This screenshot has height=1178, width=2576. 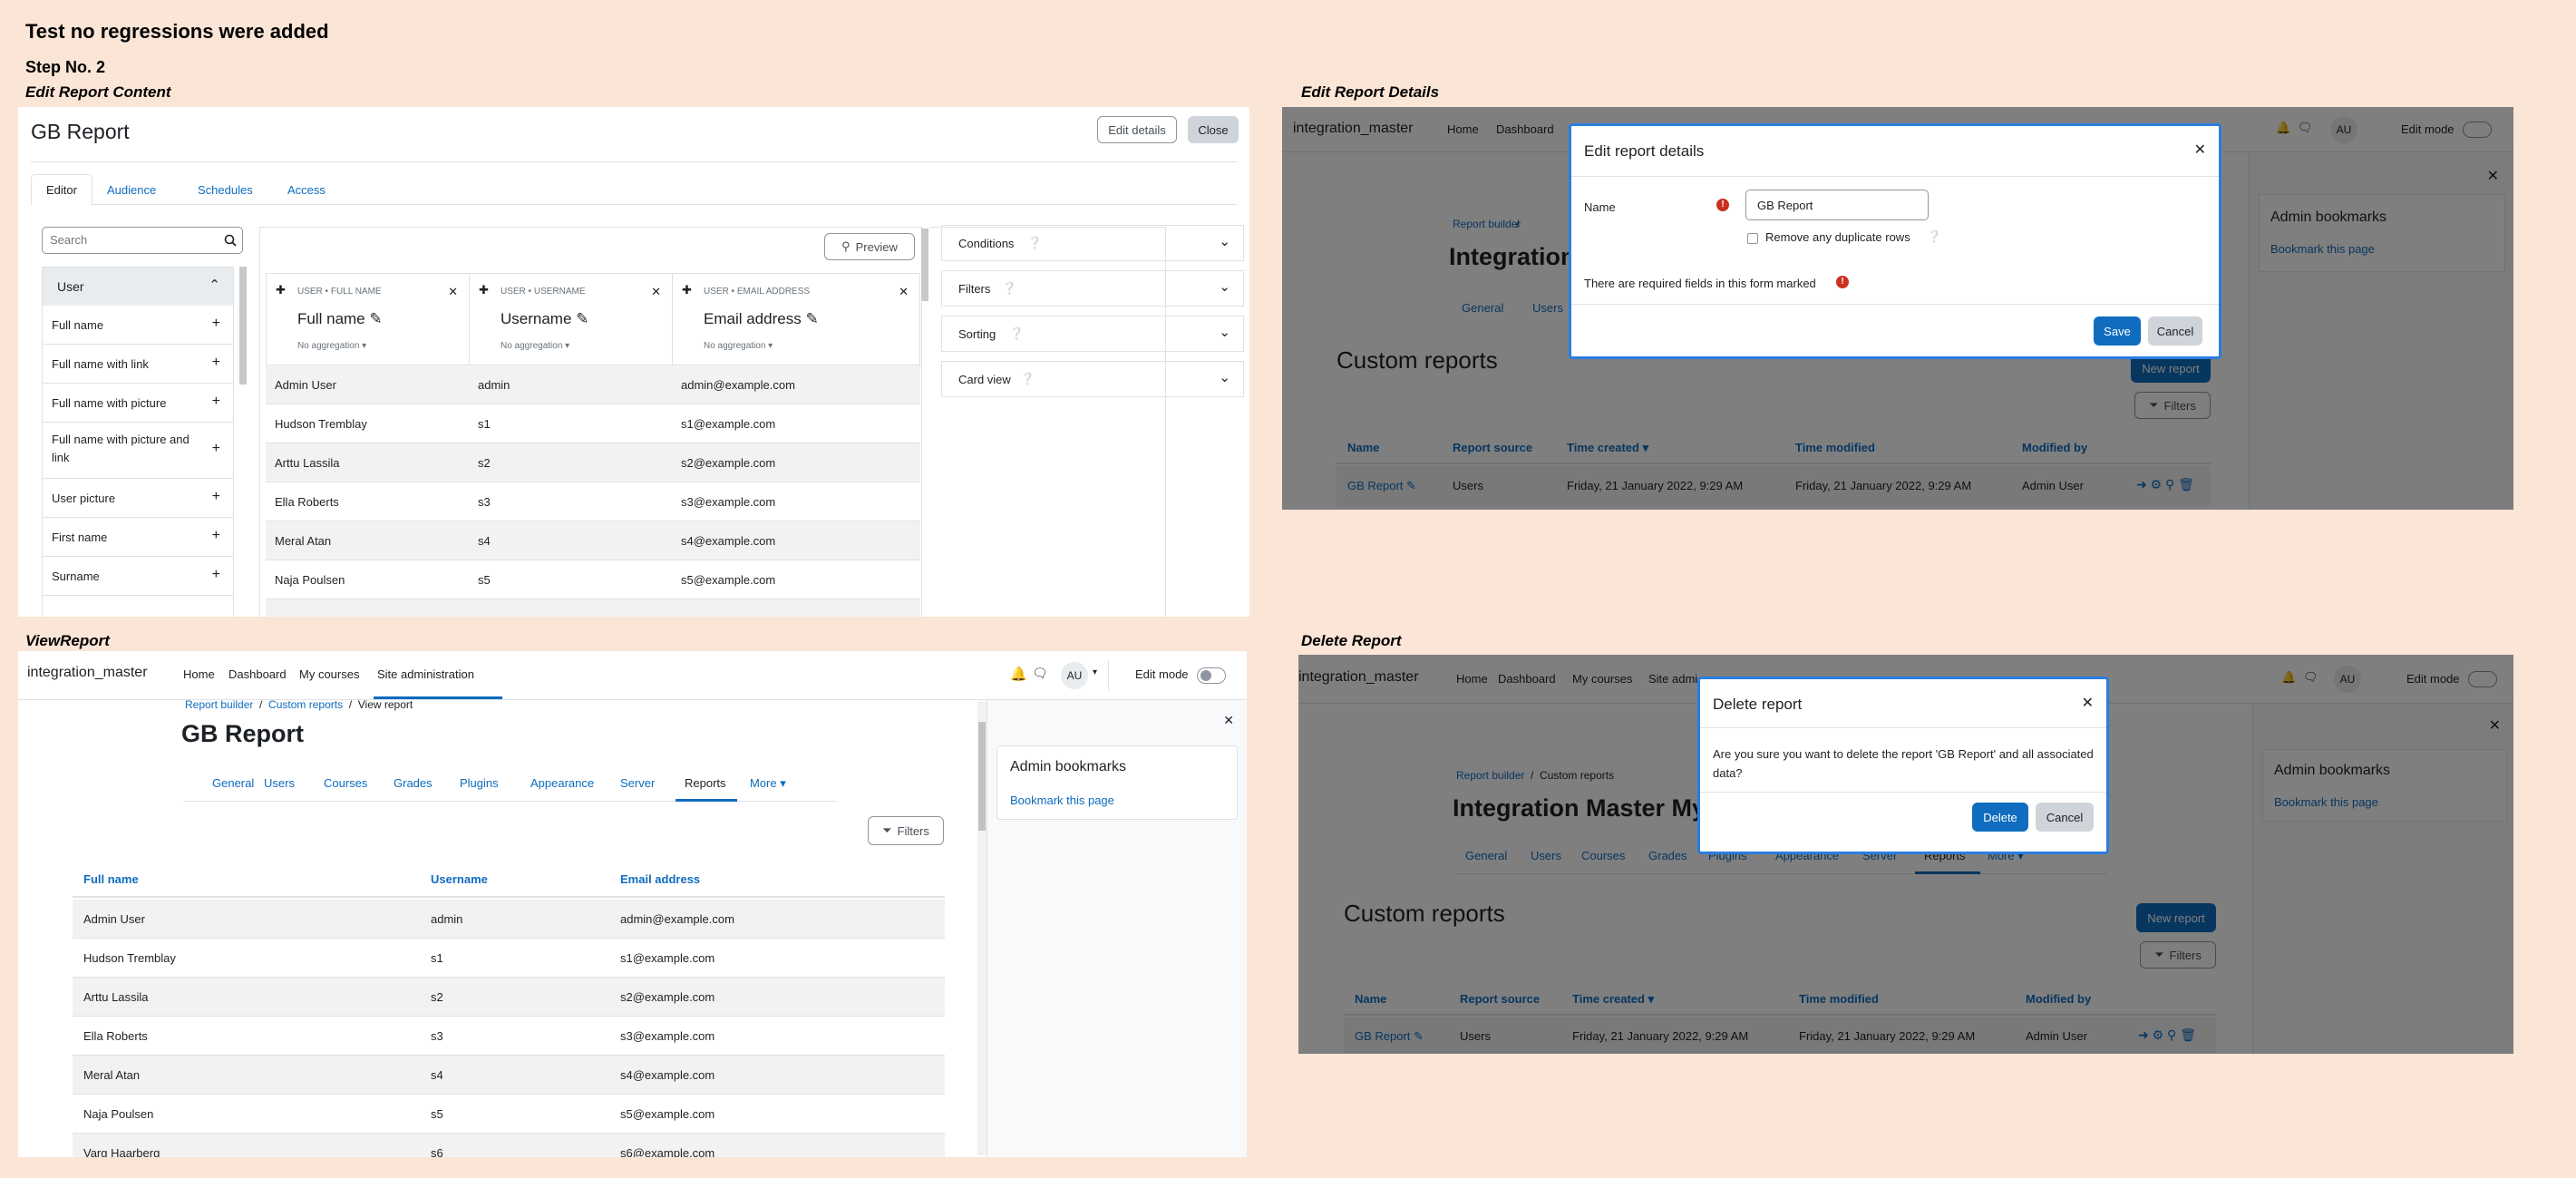 I want to click on step-label: Step No. 2, so click(x=65, y=67).